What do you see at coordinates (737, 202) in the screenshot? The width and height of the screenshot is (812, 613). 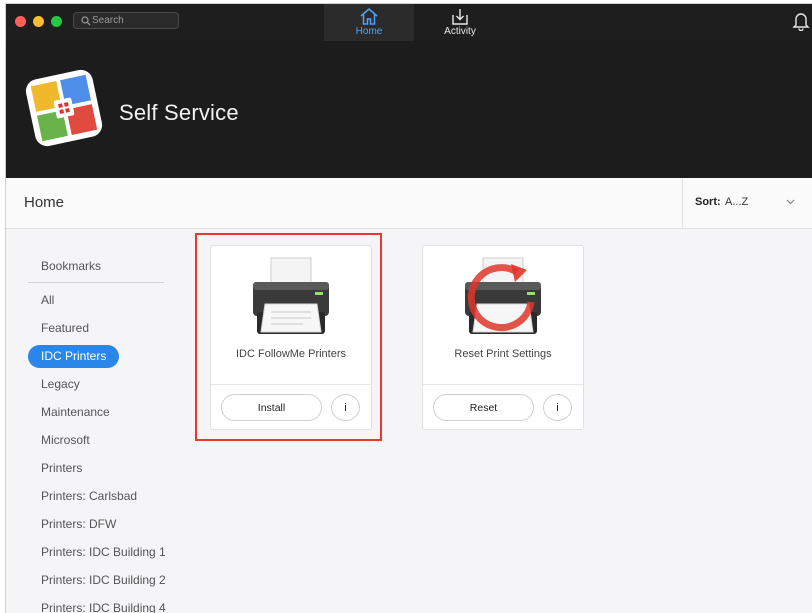 I see `sort-value: A...Z` at bounding box center [737, 202].